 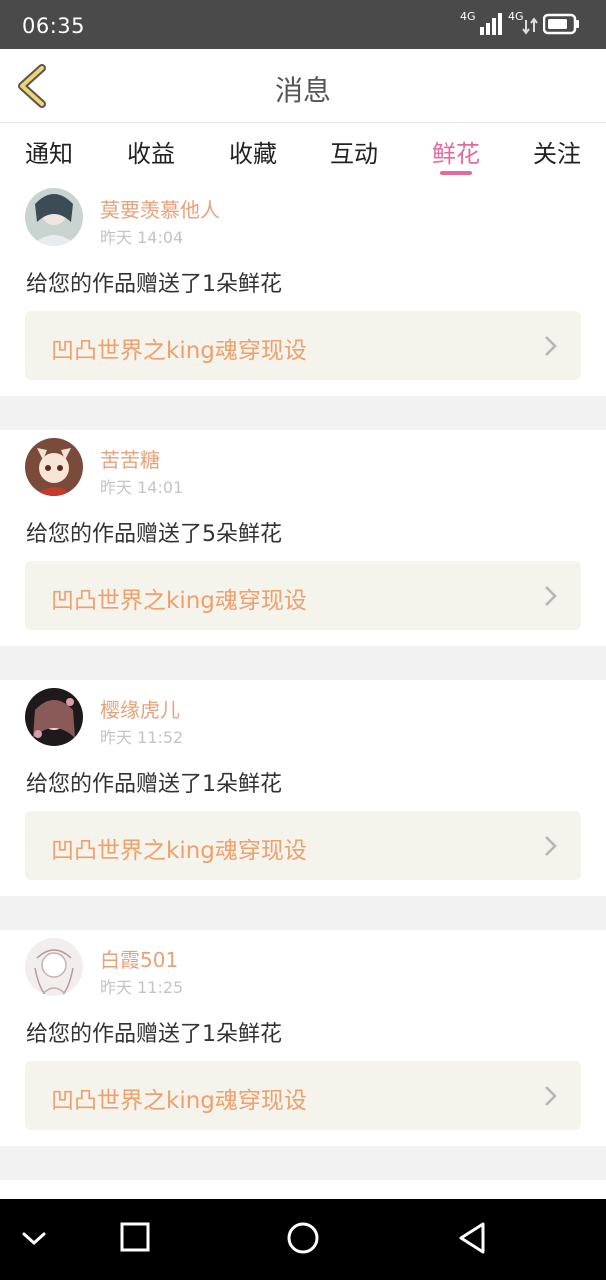 I want to click on username: 樱缘虎儿, so click(x=140, y=708).